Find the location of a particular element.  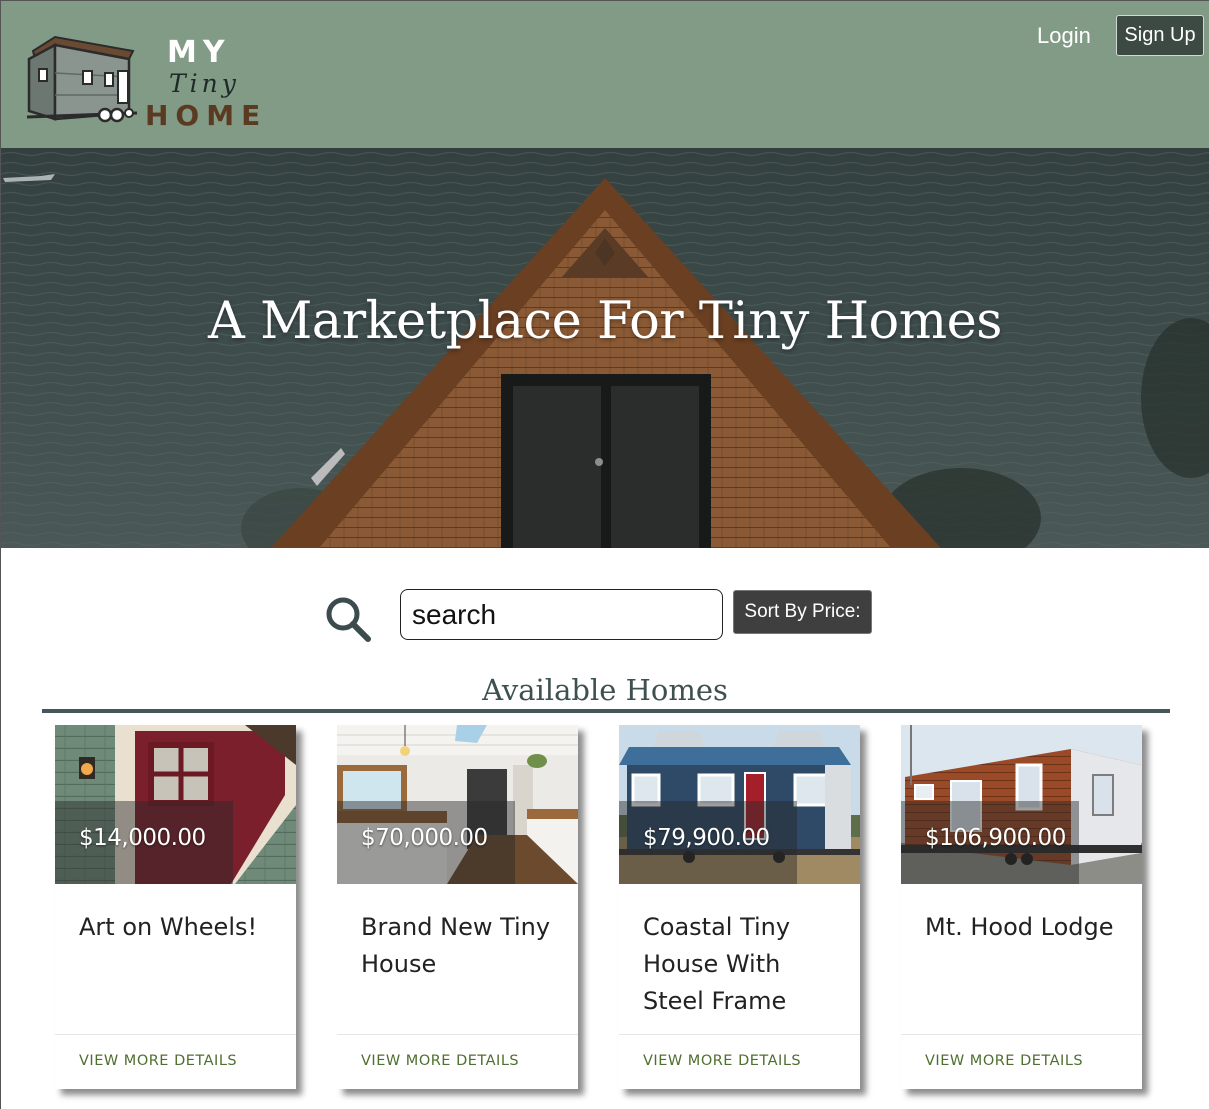

listing-photo: $70,000.00 is located at coordinates (457, 804).